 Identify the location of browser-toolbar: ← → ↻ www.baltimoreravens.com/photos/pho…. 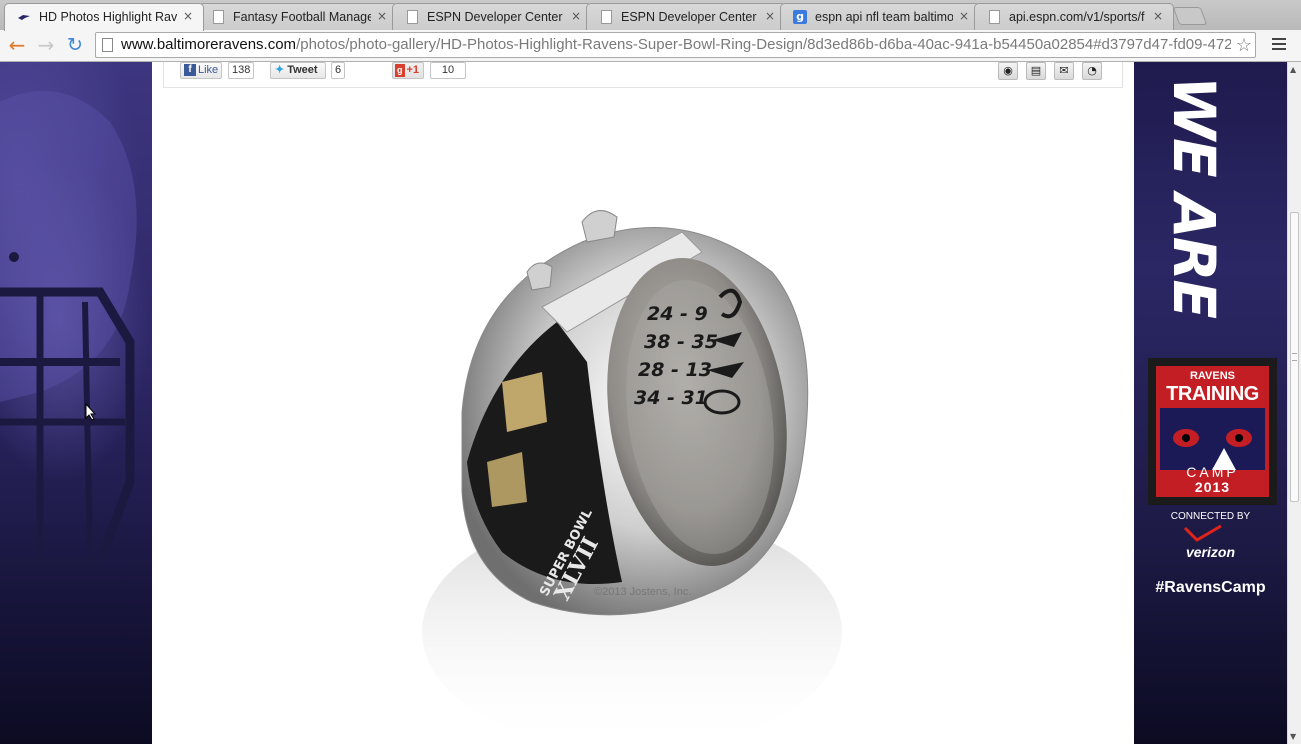
(650, 46).